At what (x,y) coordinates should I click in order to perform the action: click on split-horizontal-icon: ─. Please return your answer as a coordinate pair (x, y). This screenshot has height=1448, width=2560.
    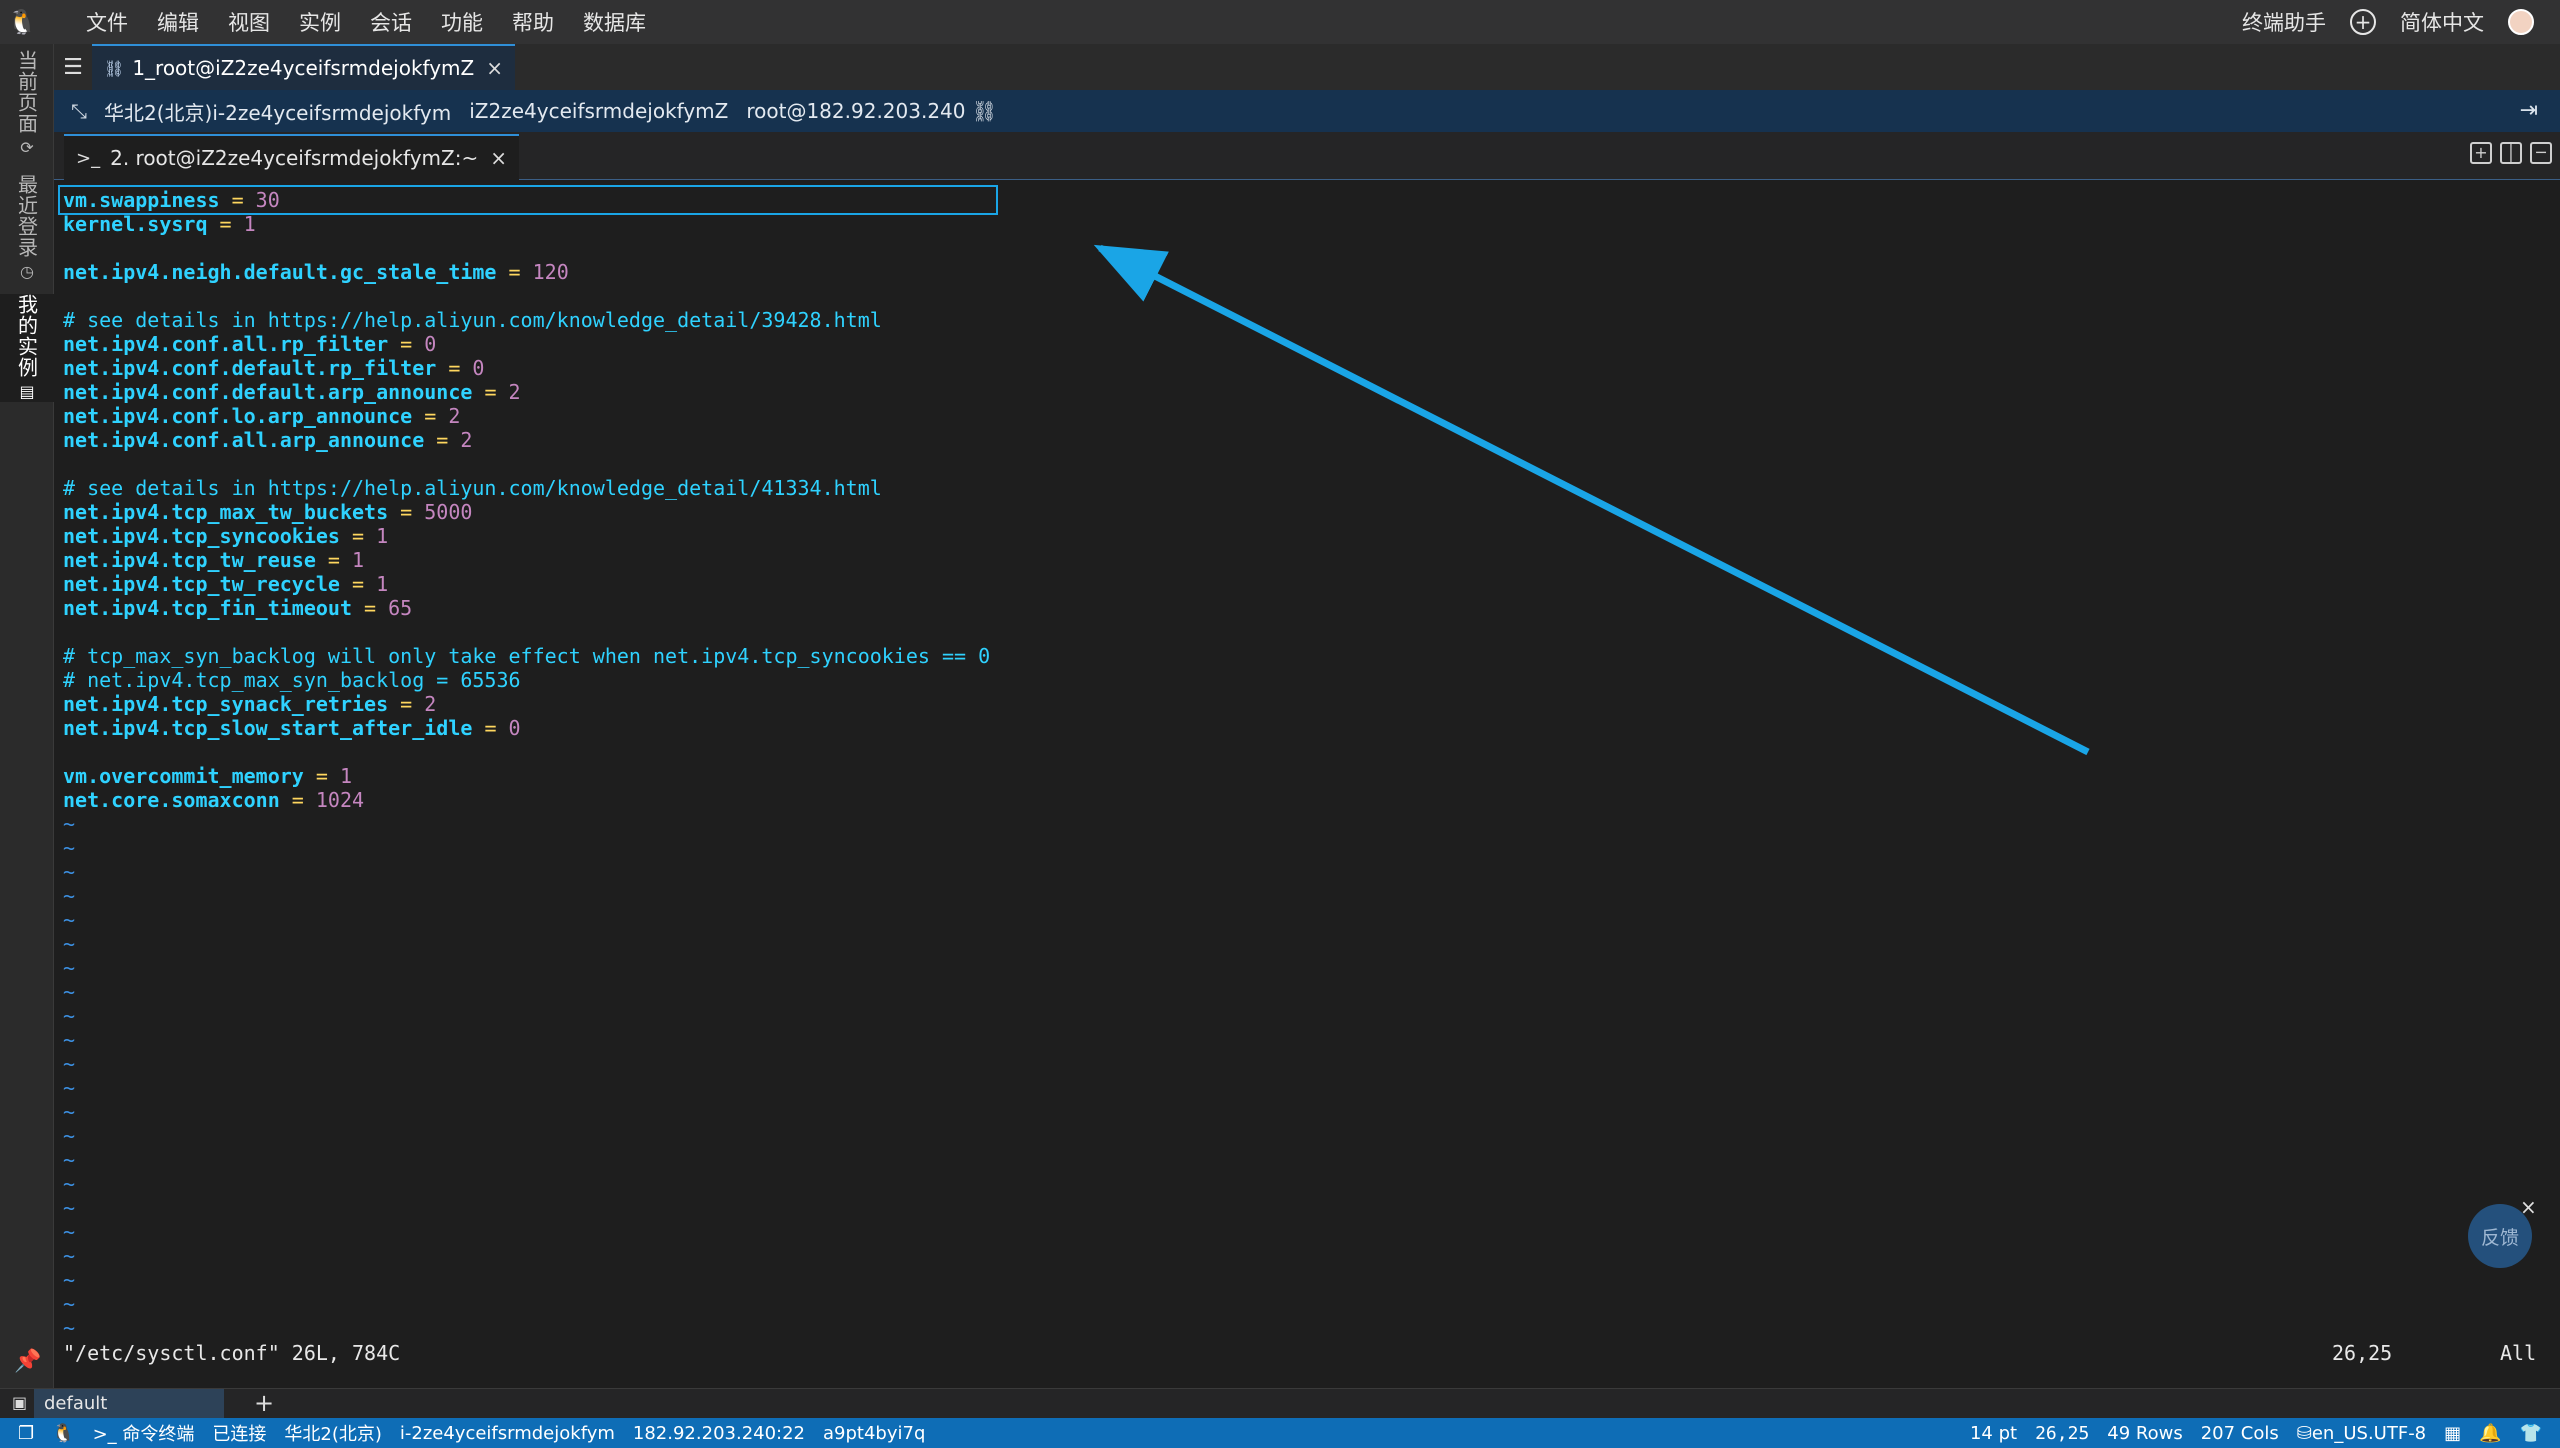
    Looking at the image, I should click on (2541, 153).